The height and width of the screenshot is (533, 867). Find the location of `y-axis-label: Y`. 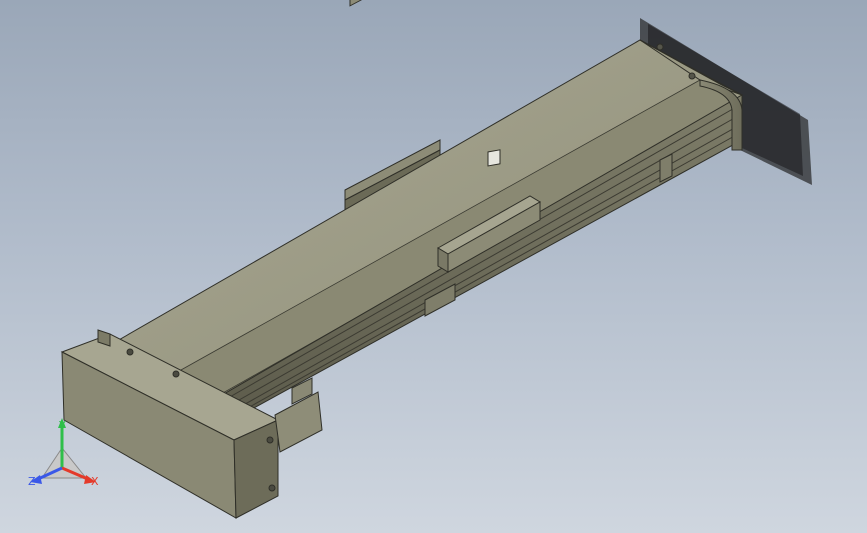

y-axis-label: Y is located at coordinates (62, 425).